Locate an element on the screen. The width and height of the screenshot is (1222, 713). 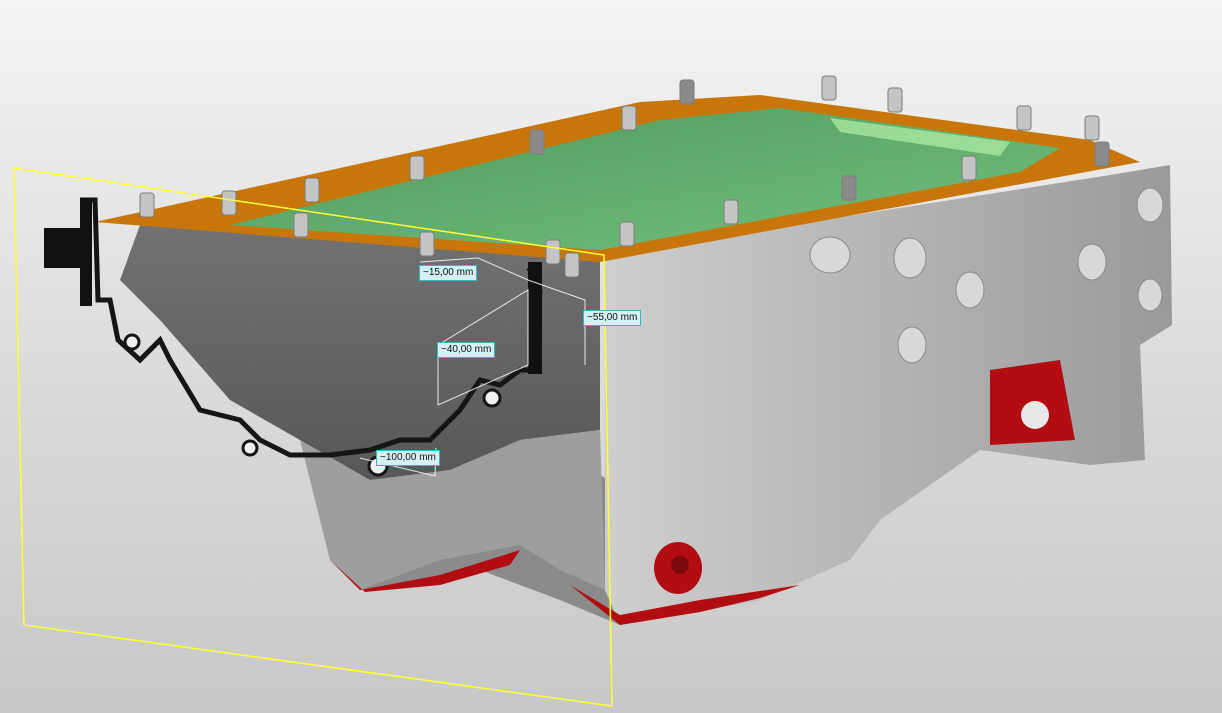
dimension-label-100mm: ~100,00 mm is located at coordinates (408, 458).